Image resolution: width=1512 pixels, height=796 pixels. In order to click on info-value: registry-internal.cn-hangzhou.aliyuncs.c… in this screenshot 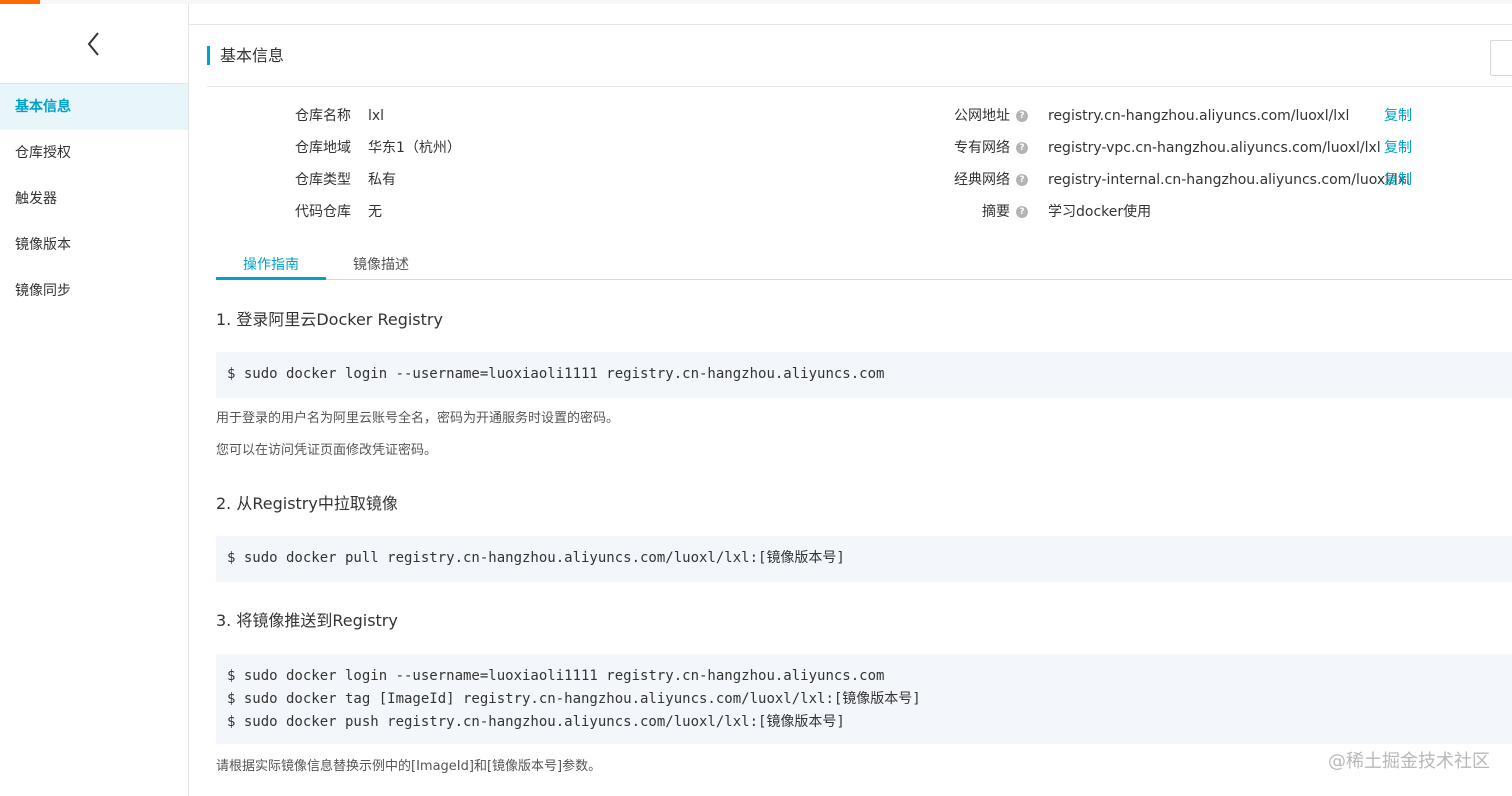, I will do `click(1229, 180)`.